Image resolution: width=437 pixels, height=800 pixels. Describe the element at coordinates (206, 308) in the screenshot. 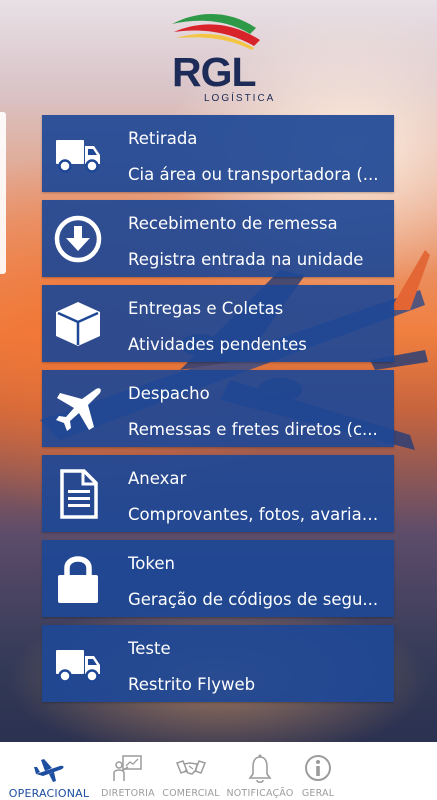

I see `menu-item-title: Entregas e Coletas` at that location.